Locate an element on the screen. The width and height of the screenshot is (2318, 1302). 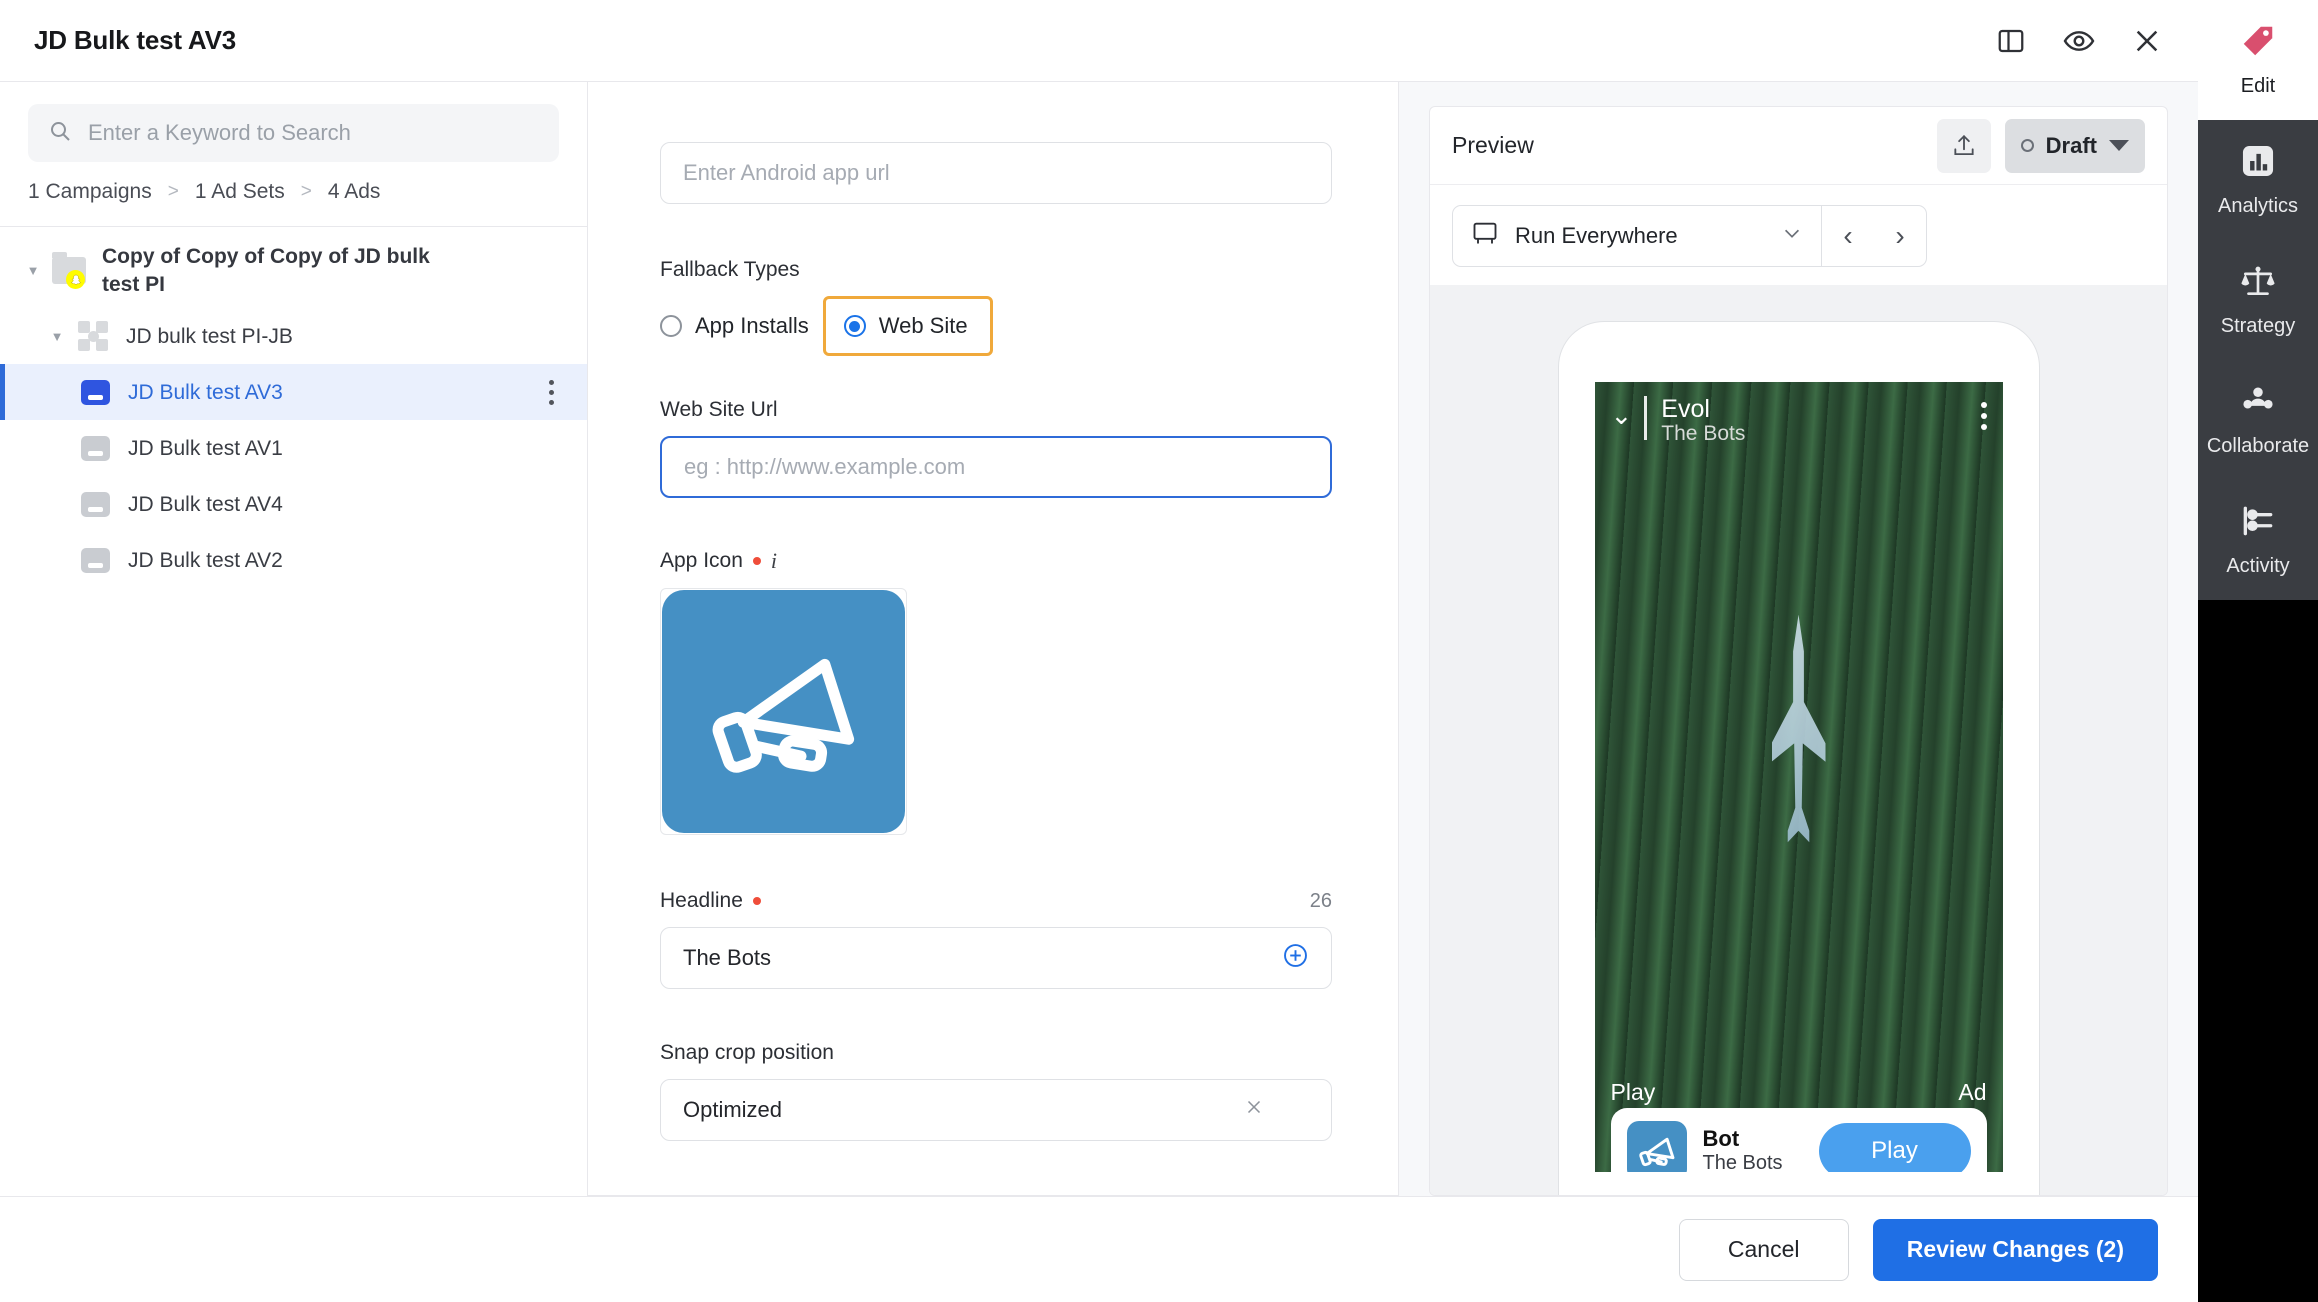
upload-icon is located at coordinates (1963, 145).